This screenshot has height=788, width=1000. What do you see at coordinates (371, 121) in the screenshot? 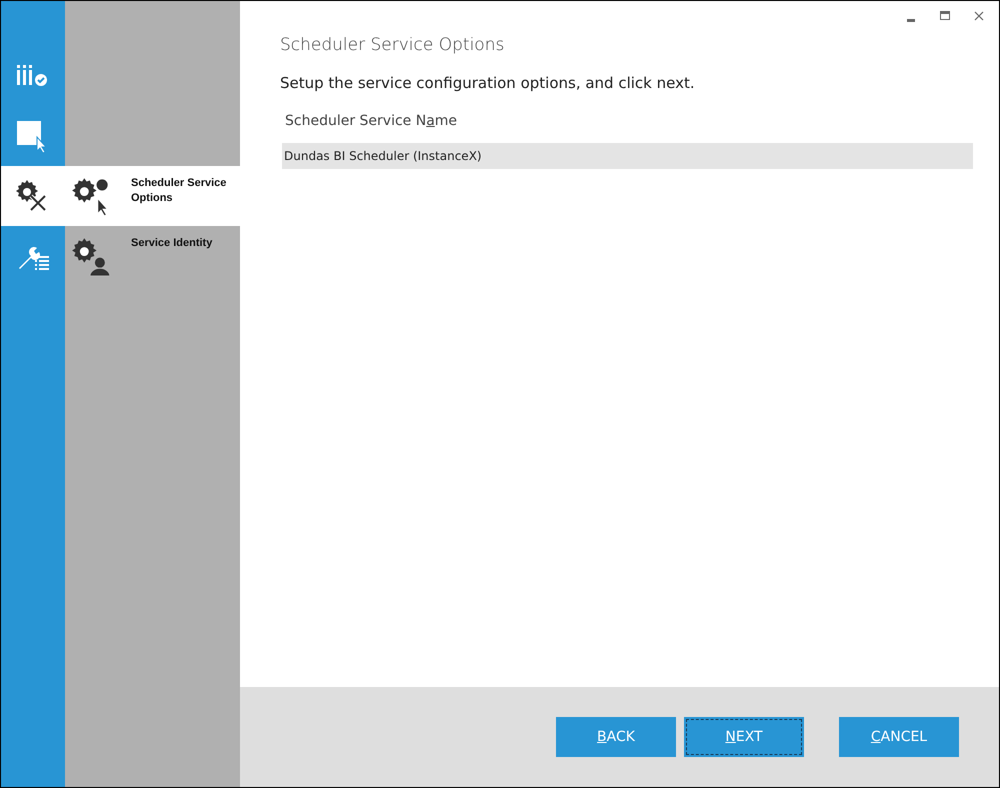
I see `field-label: Scheduler Service Name` at bounding box center [371, 121].